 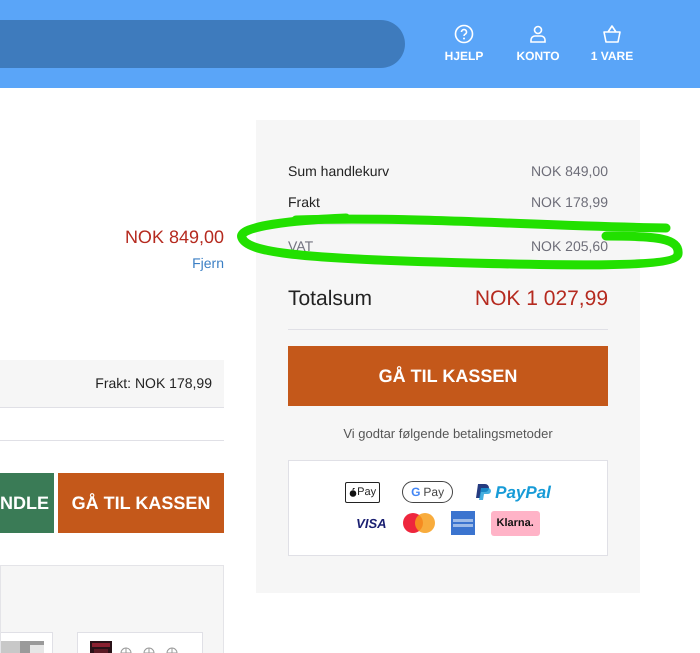 What do you see at coordinates (569, 202) in the screenshot?
I see `summary-value: NOK 178,99` at bounding box center [569, 202].